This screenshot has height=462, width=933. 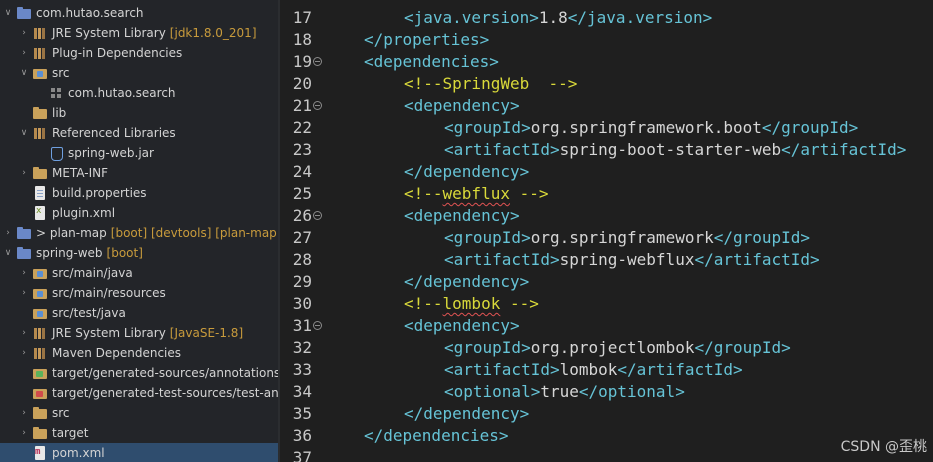 What do you see at coordinates (302, 17) in the screenshot?
I see `line-number: 17` at bounding box center [302, 17].